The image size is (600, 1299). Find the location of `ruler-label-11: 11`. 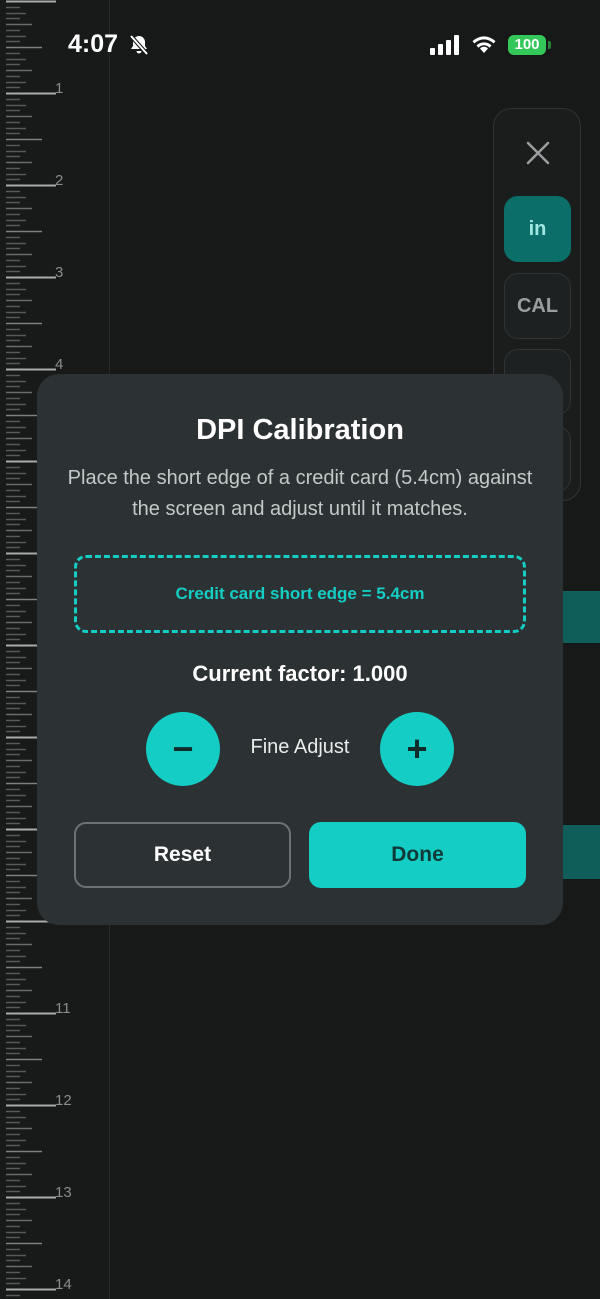

ruler-label-11: 11 is located at coordinates (63, 1008).